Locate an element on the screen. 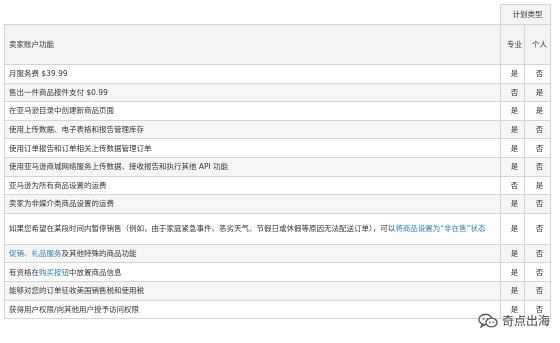 The height and width of the screenshot is (343, 560). table-row: 月服务费 $39.99 是 否 is located at coordinates (277, 74).